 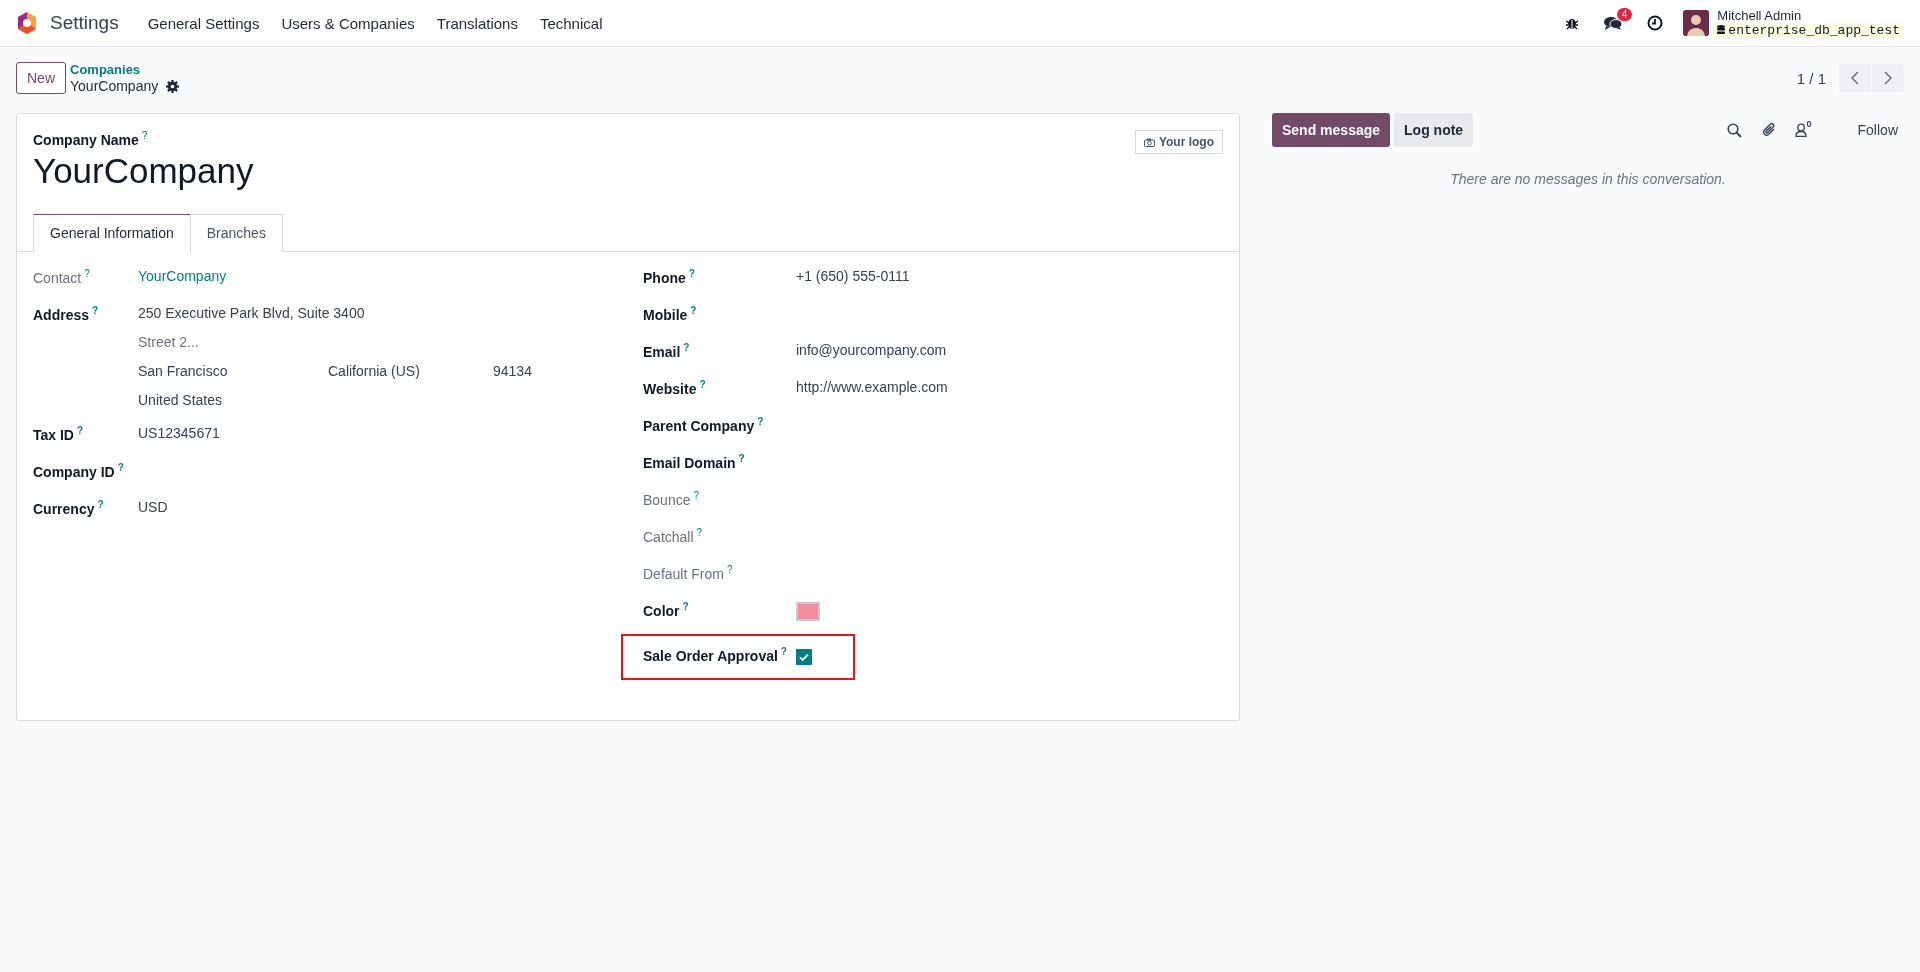 I want to click on field-label: Catchall, so click(x=668, y=536).